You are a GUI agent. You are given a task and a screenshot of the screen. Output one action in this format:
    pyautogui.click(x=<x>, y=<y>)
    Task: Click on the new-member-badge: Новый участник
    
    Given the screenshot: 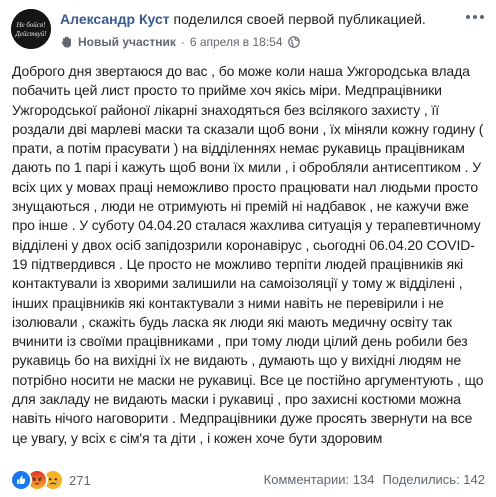 What is the action you would take?
    pyautogui.click(x=127, y=42)
    